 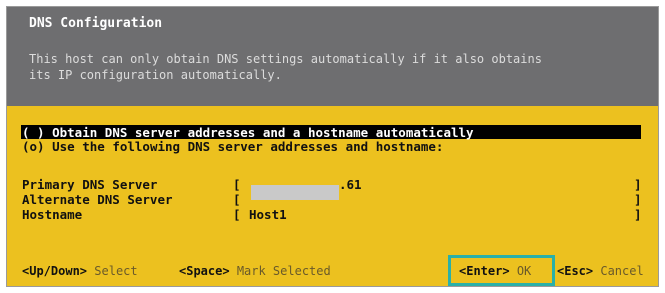 I want to click on space-hint: <Space> Mark Selected, so click(x=255, y=271).